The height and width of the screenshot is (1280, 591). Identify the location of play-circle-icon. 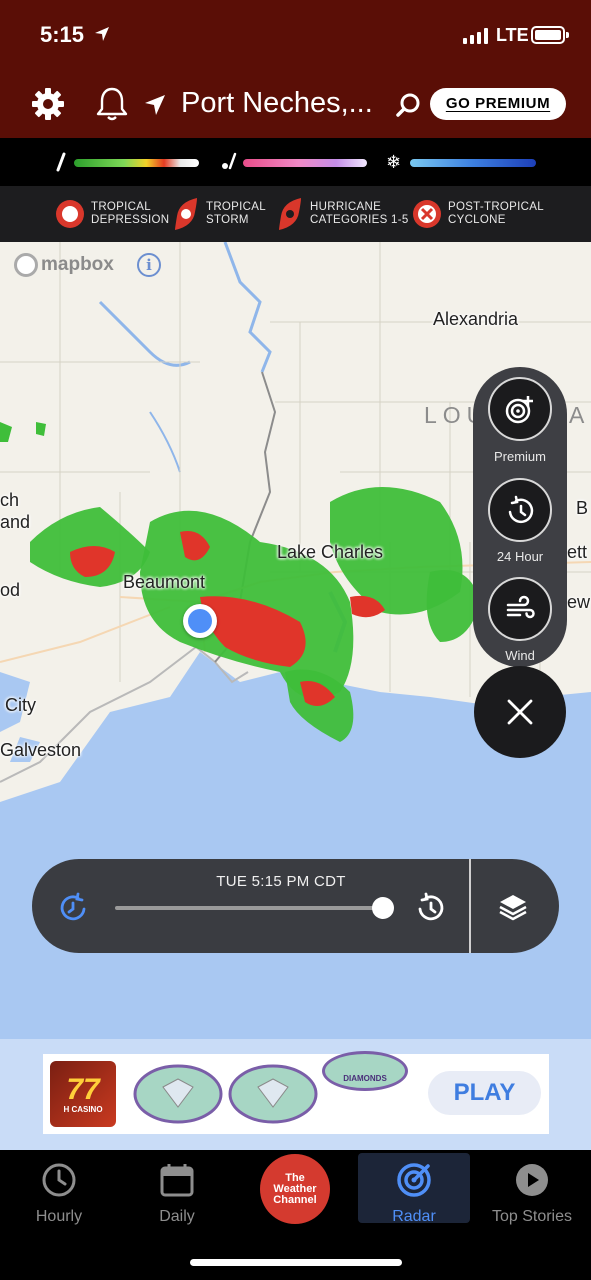
(532, 1180).